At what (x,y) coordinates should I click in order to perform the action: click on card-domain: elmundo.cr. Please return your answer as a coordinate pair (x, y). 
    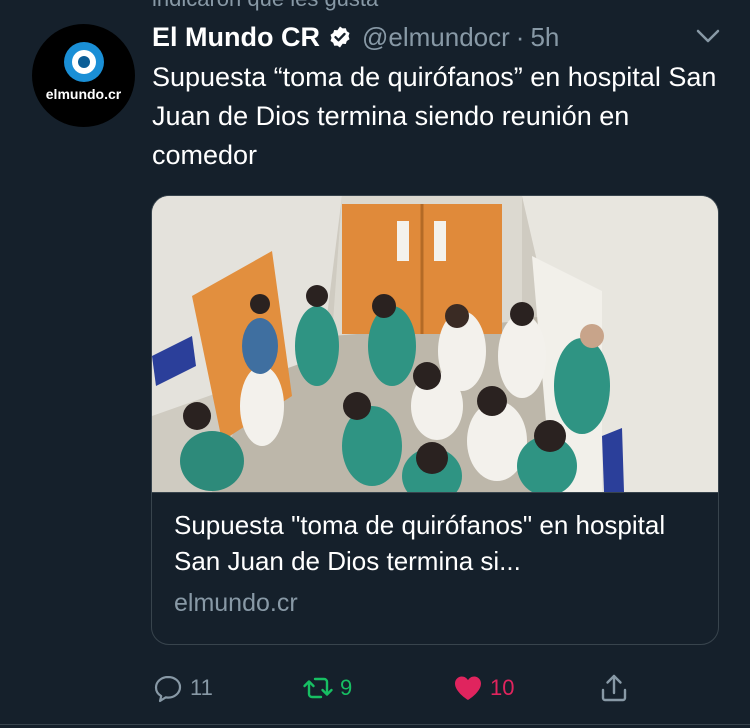
    Looking at the image, I should click on (236, 603).